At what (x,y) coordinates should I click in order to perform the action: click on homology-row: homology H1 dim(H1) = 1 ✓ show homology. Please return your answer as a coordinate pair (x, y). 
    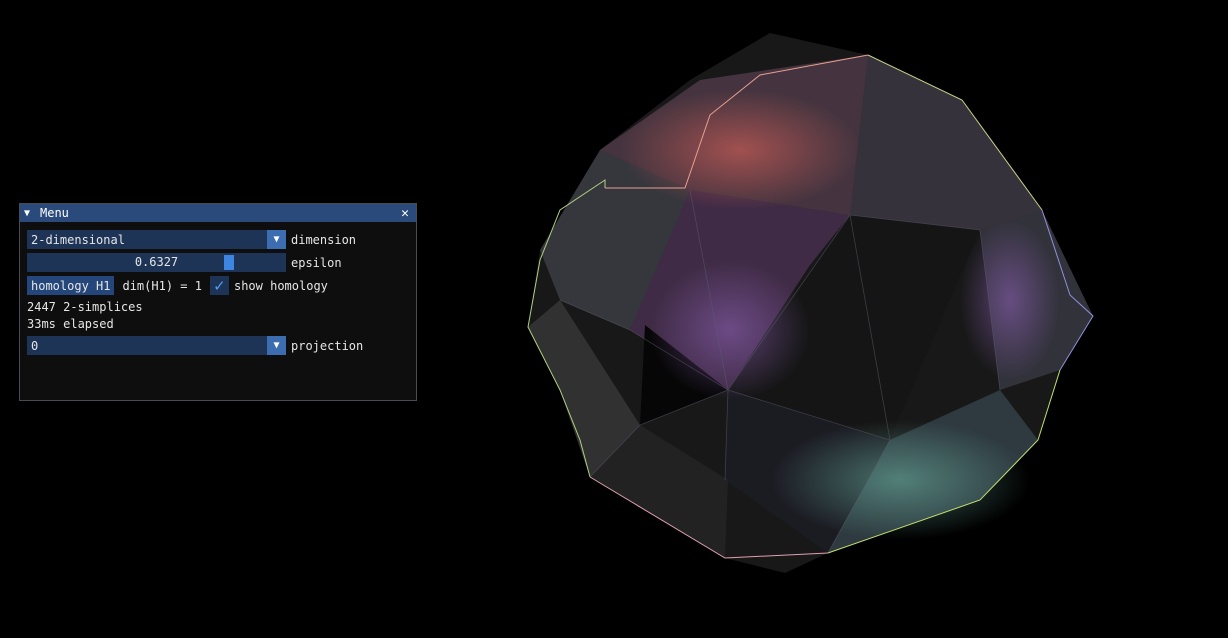
    Looking at the image, I should click on (218, 285).